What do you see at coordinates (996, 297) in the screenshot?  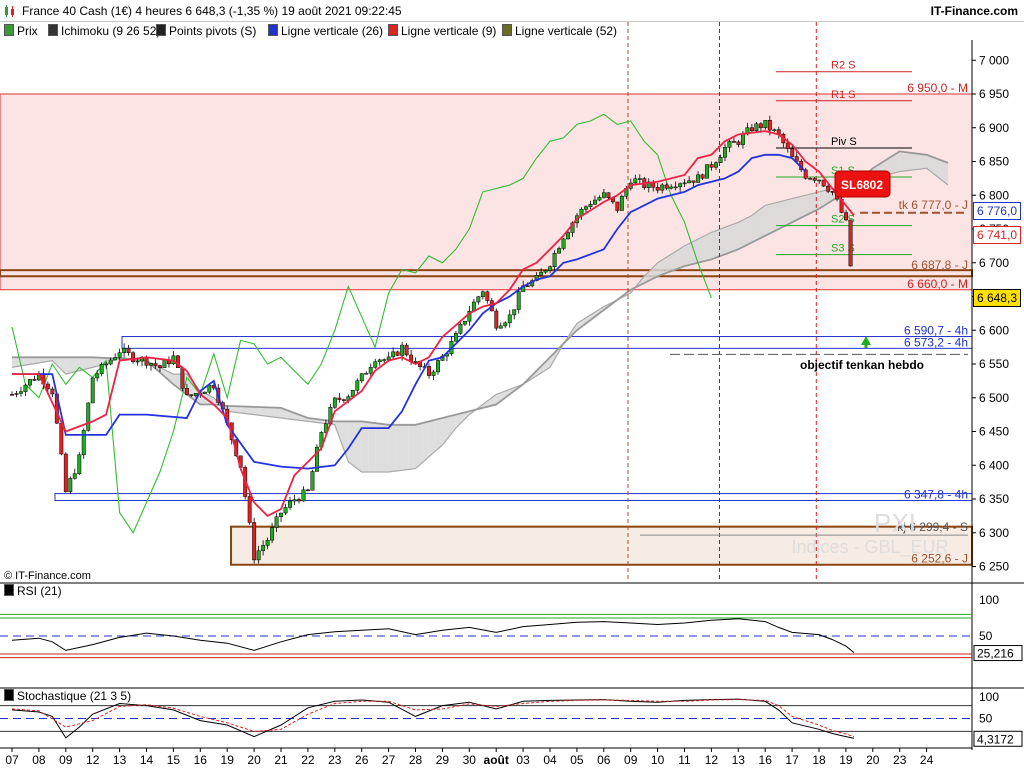 I see `price-tag: 6 648,3` at bounding box center [996, 297].